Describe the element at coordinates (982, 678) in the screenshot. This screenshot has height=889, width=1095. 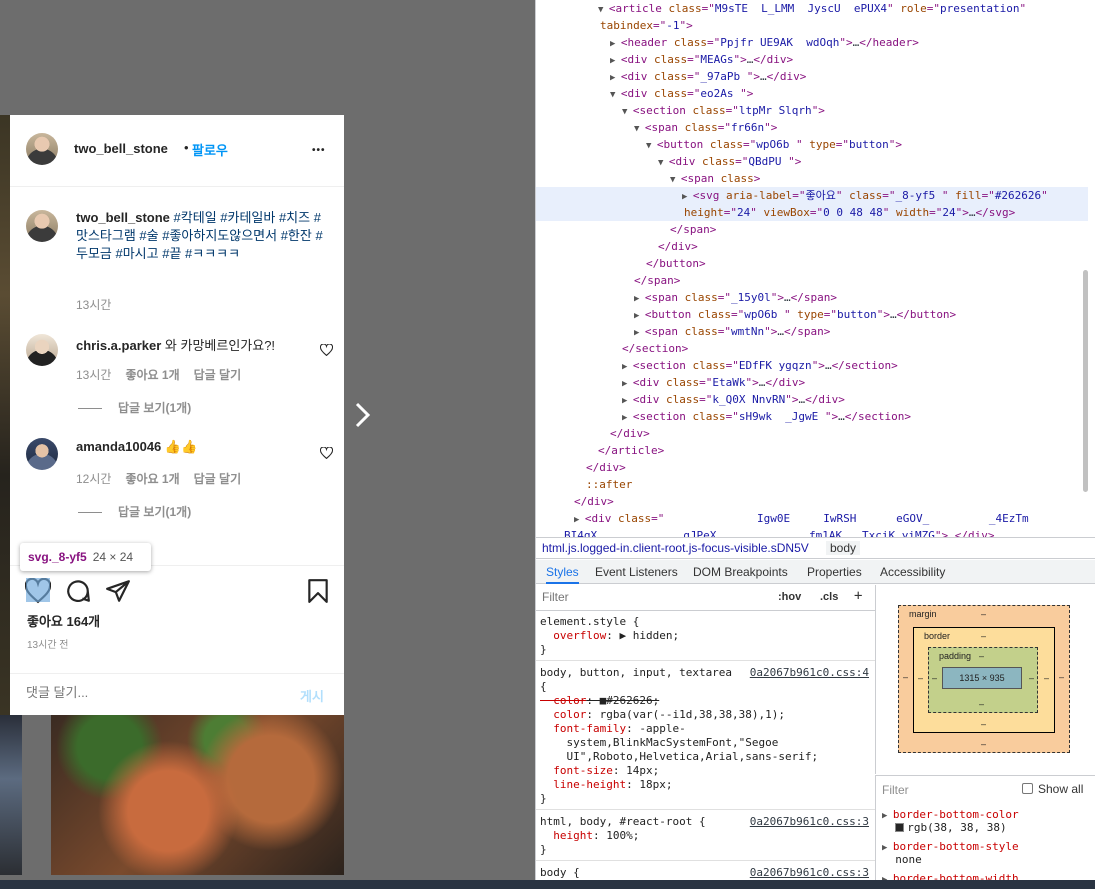
I see `box-model-content: 1315 × 935` at that location.